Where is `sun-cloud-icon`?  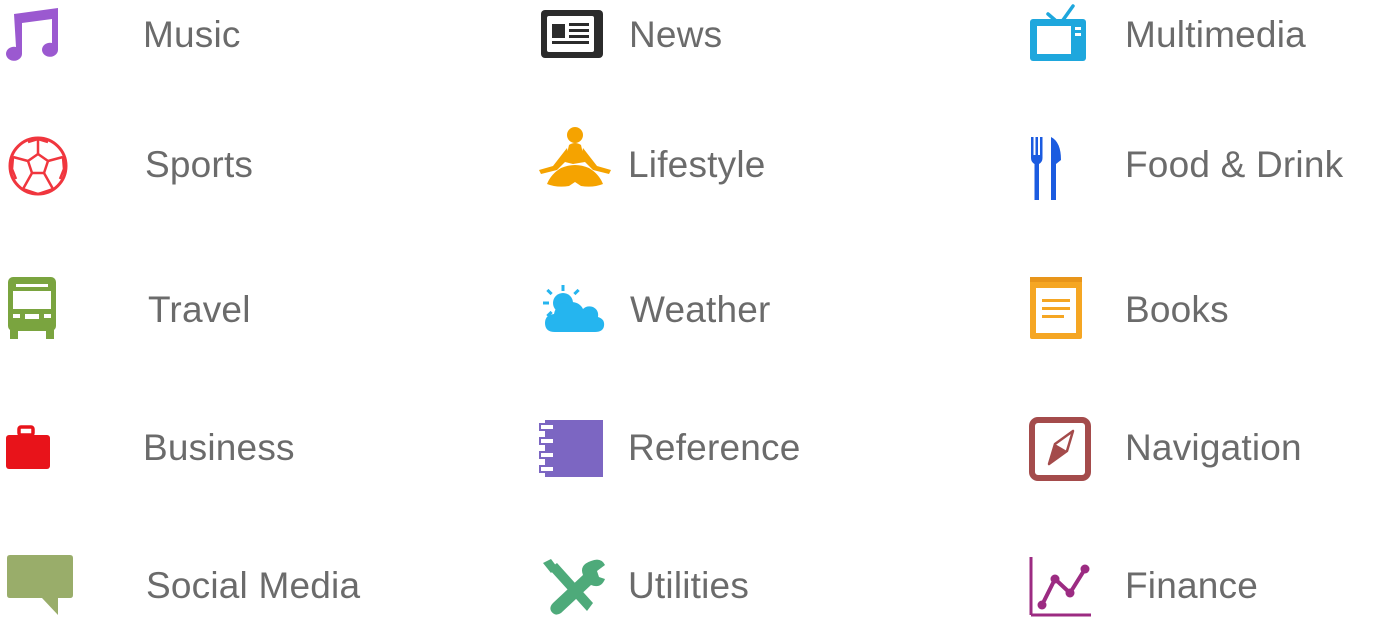
sun-cloud-icon is located at coordinates (575, 310).